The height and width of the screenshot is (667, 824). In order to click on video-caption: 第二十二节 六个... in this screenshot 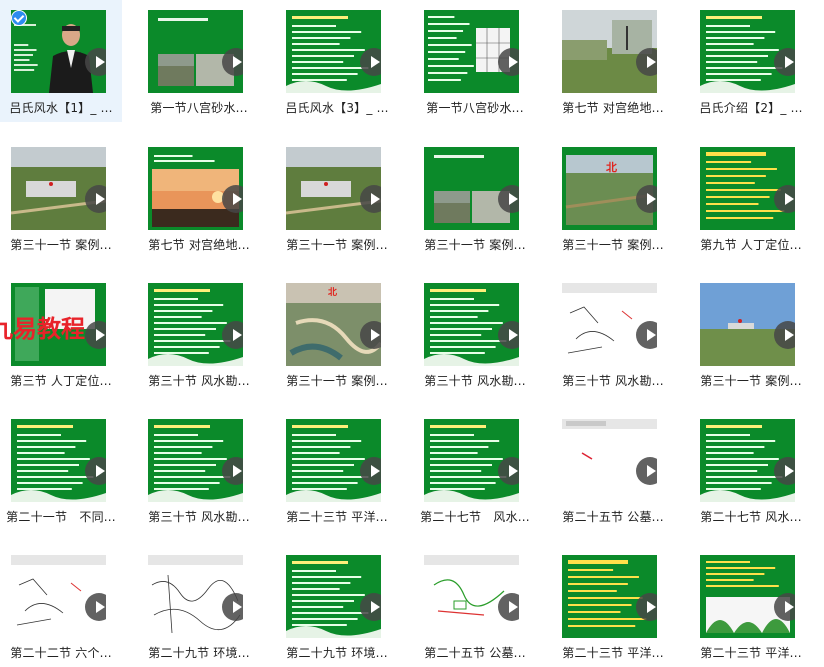, I will do `click(61, 652)`.